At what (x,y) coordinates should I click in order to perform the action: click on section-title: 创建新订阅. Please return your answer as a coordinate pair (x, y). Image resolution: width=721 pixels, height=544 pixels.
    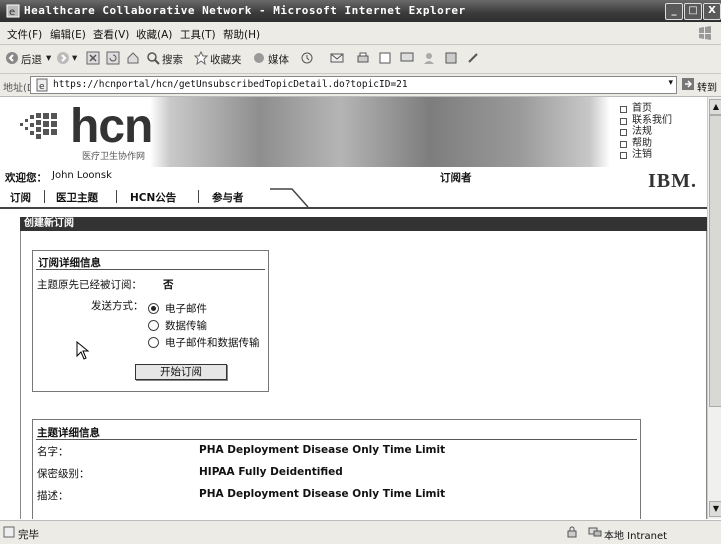
    Looking at the image, I should click on (363, 224).